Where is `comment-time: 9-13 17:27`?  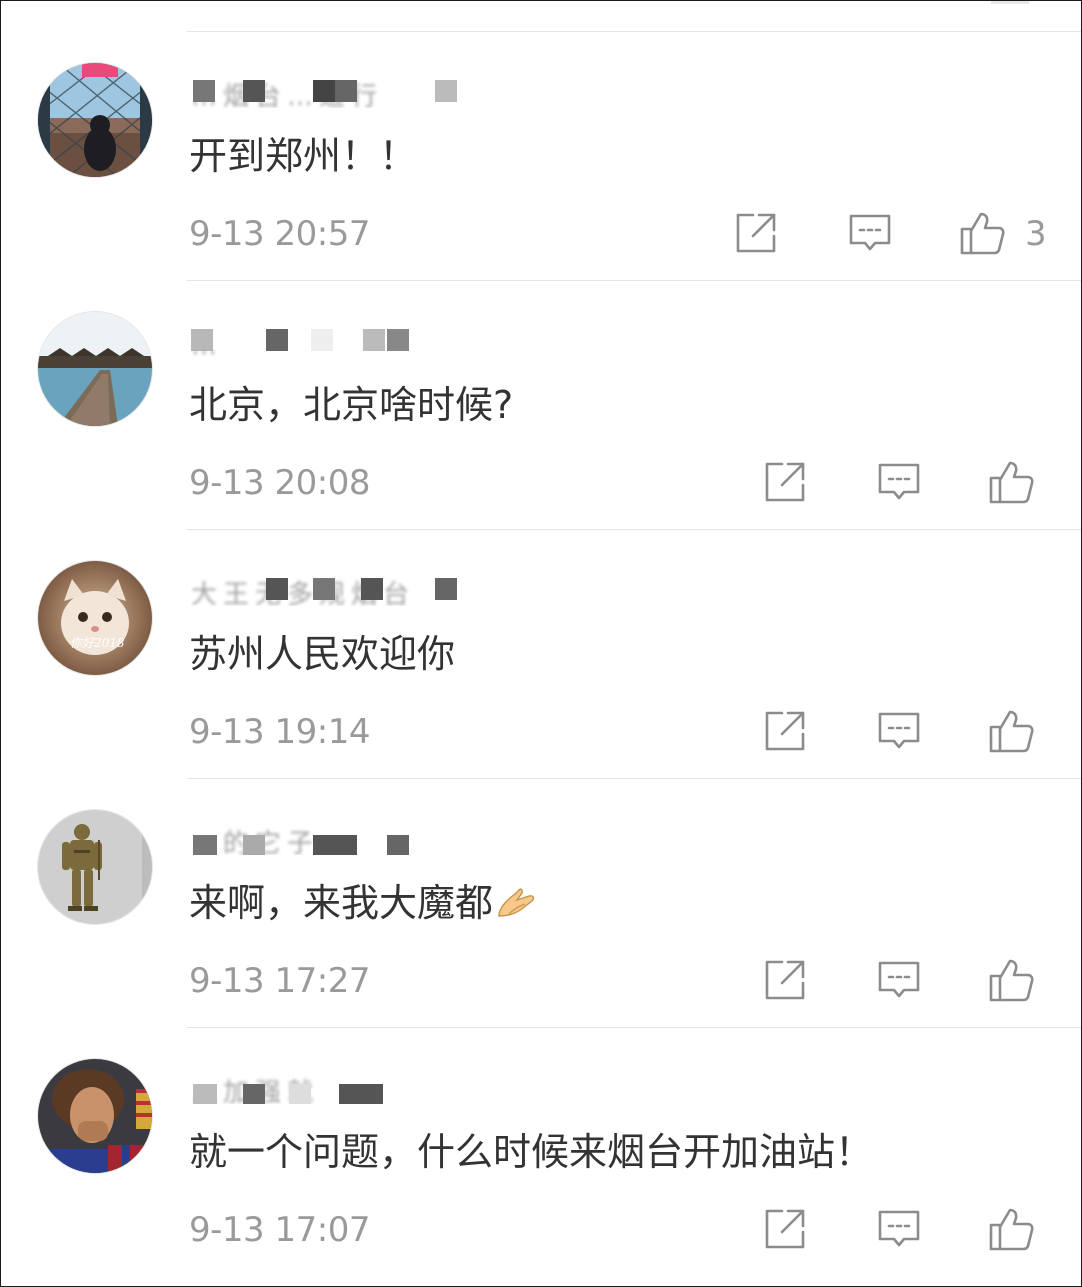
comment-time: 9-13 17:27 is located at coordinates (279, 981).